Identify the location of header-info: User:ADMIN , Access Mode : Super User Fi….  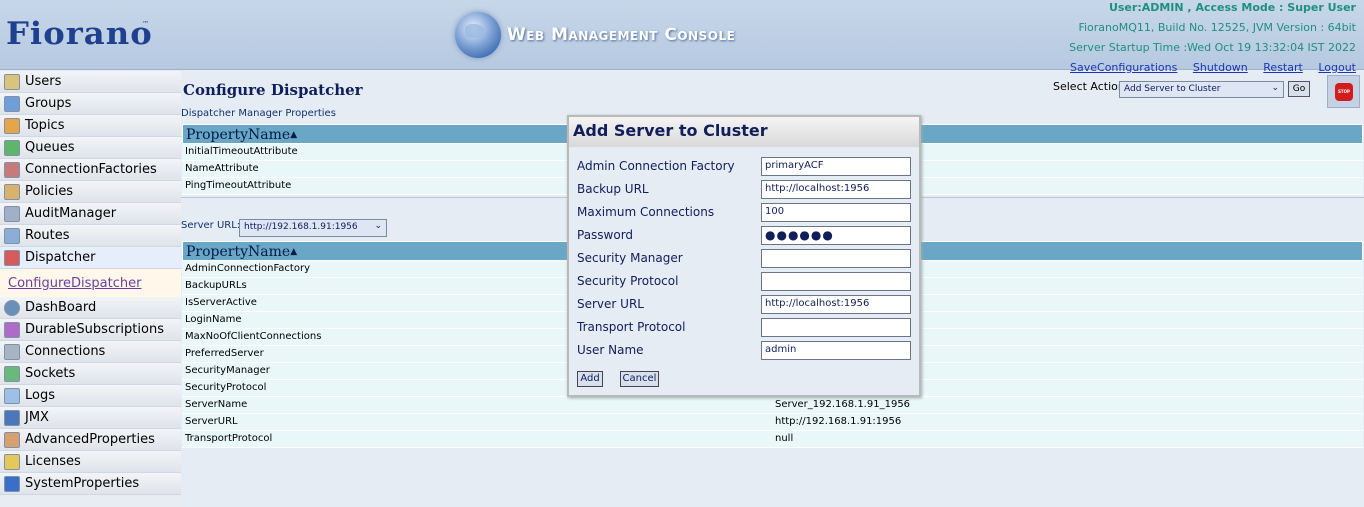
(1207, 40).